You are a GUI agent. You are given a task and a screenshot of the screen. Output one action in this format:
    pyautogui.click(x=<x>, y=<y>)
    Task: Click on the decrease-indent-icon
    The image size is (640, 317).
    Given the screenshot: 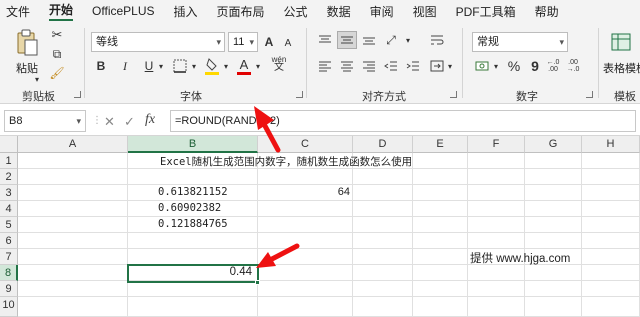 What is the action you would take?
    pyautogui.click(x=391, y=66)
    